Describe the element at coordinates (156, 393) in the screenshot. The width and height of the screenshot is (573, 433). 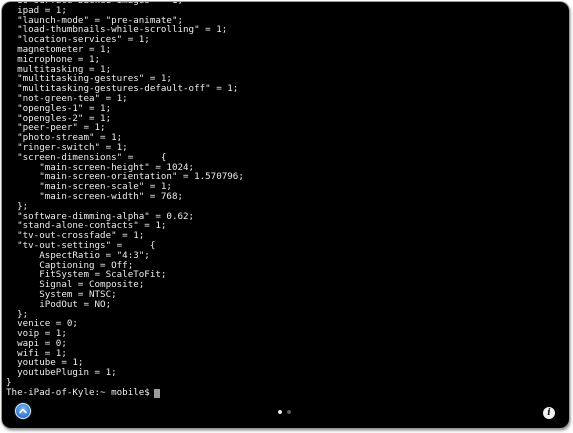
I see `text-cursor` at that location.